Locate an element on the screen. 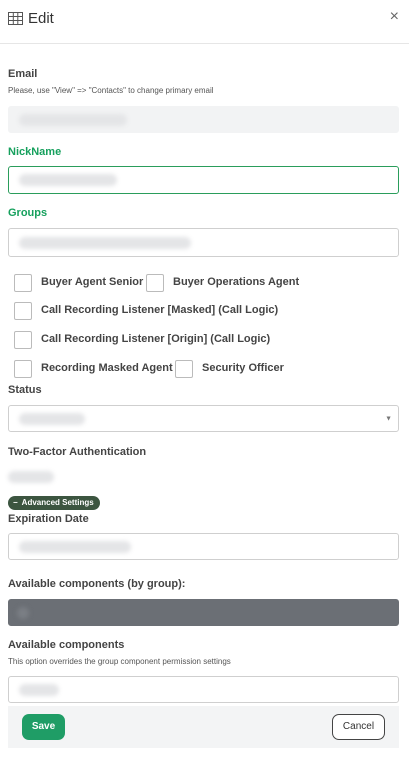  modal-header: Edit × is located at coordinates (204, 22).